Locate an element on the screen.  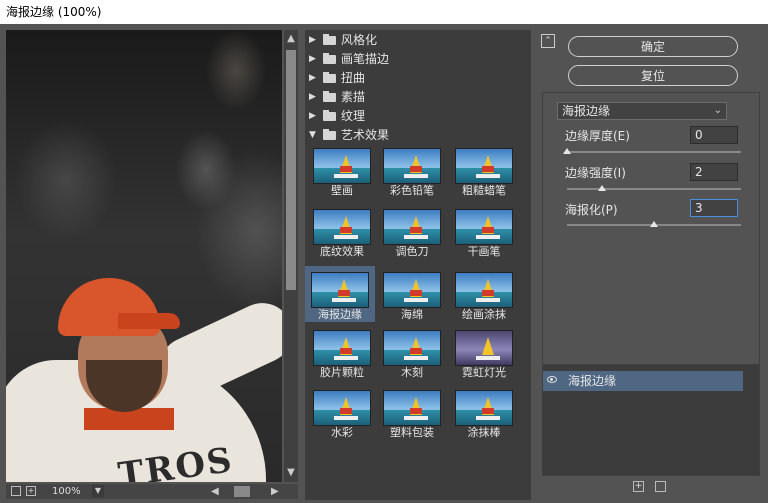
category-brush-strokes: ▶ 画笔描边 is located at coordinates (418, 59).